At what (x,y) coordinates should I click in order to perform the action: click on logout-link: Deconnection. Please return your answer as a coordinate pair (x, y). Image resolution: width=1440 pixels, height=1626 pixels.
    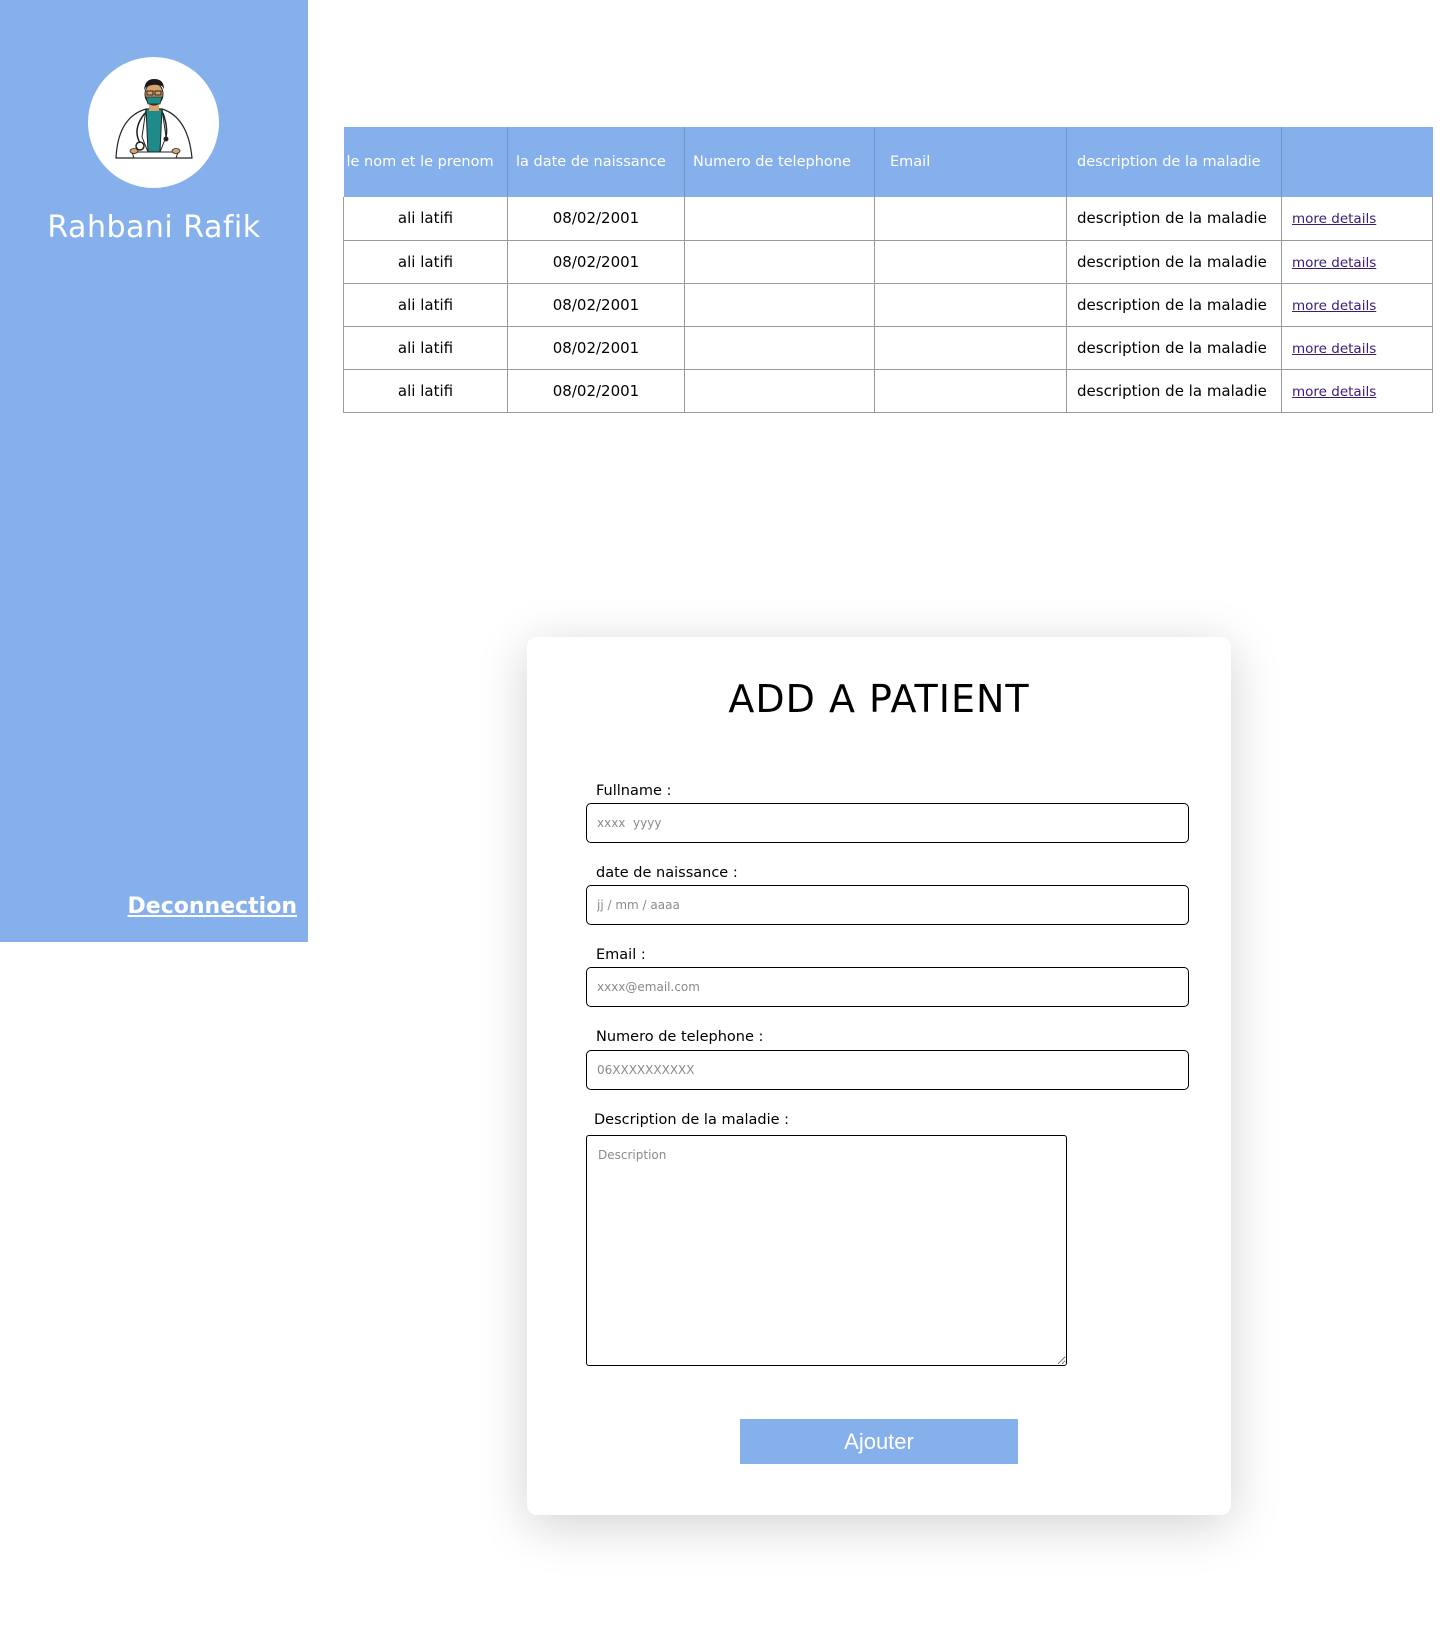
    Looking at the image, I should click on (212, 906).